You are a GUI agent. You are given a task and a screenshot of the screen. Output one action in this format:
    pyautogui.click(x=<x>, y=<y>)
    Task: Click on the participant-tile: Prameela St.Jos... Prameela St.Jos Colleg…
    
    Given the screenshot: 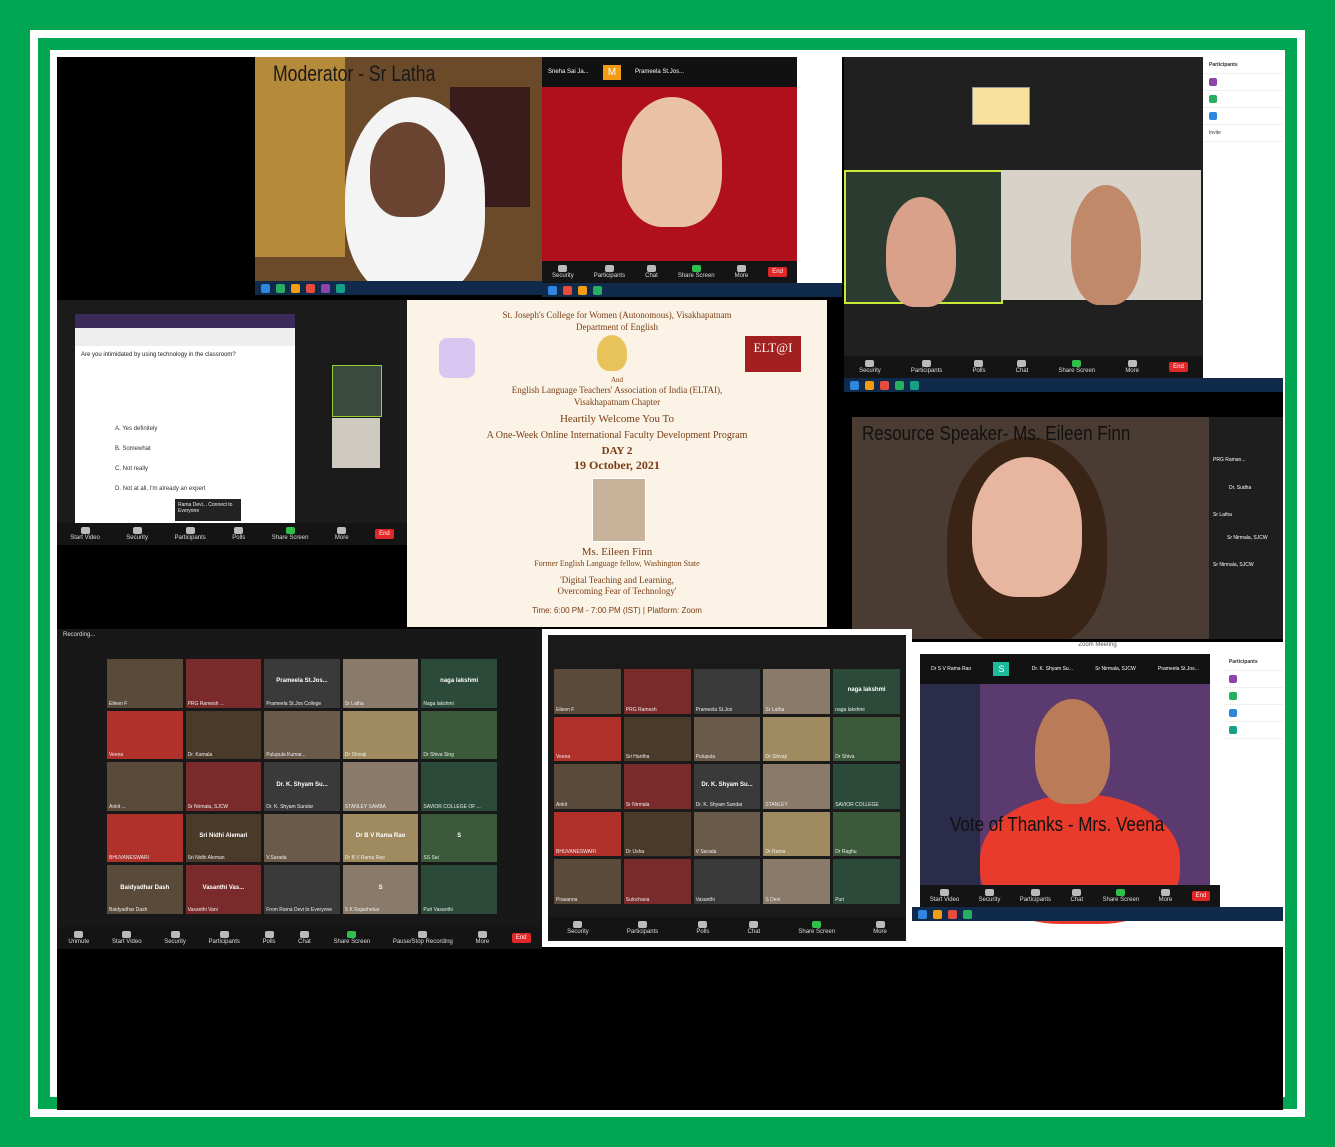 What is the action you would take?
    pyautogui.click(x=302, y=683)
    